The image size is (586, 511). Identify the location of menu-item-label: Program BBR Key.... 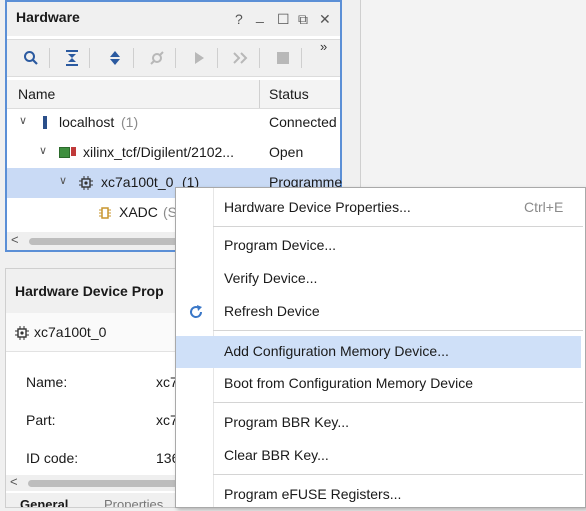
(287, 422).